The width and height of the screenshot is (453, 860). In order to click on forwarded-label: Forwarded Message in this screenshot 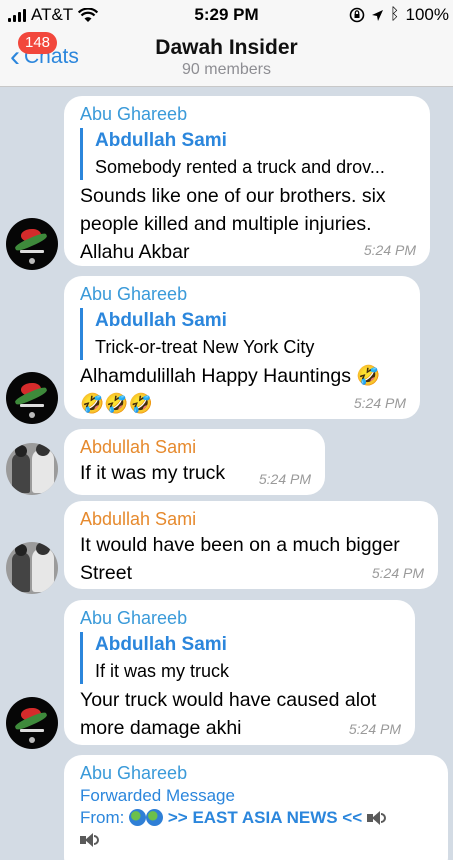, I will do `click(157, 795)`.